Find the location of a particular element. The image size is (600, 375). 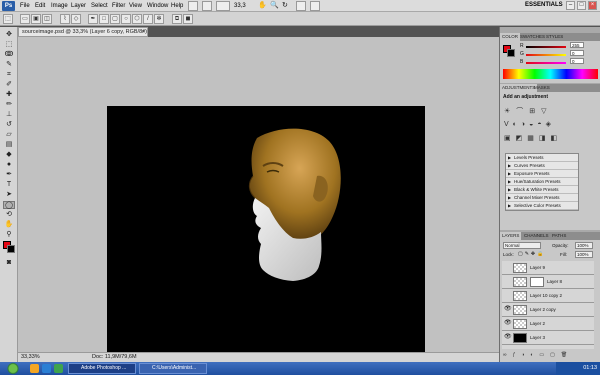

layer-mask-thumbnail is located at coordinates (537, 282).